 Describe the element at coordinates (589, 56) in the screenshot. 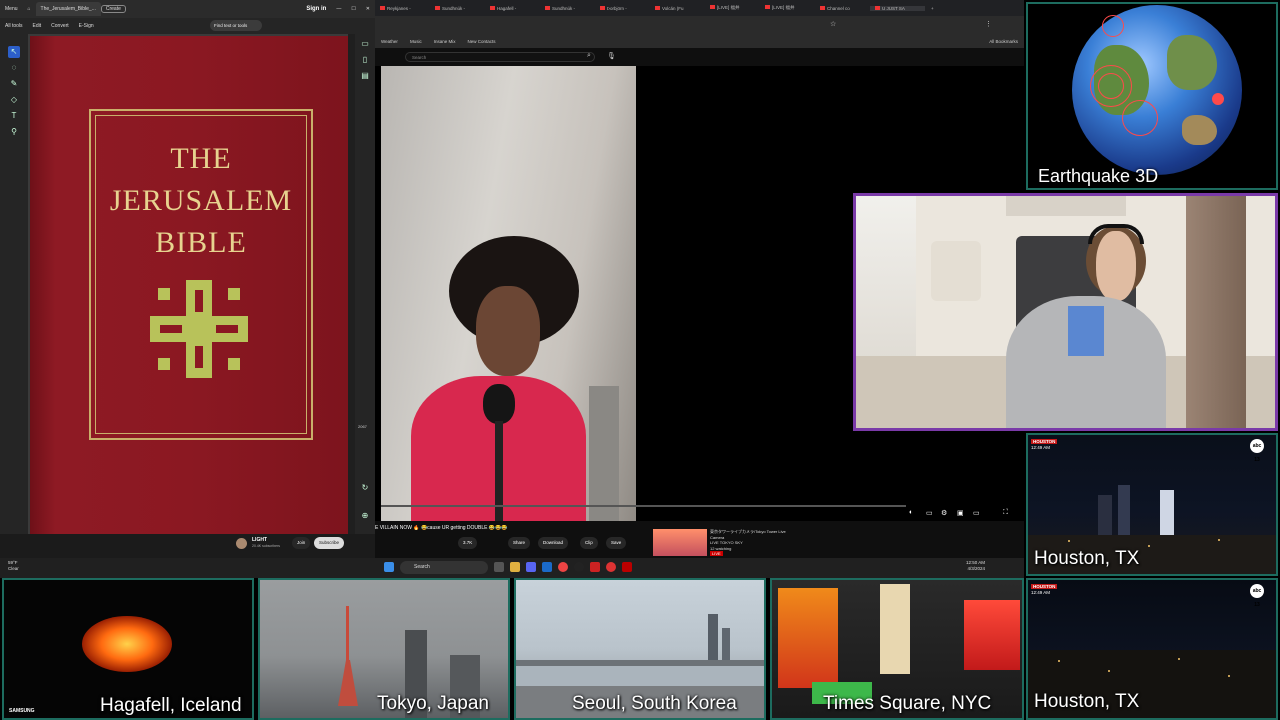

I see `search-icon: ⌕` at that location.